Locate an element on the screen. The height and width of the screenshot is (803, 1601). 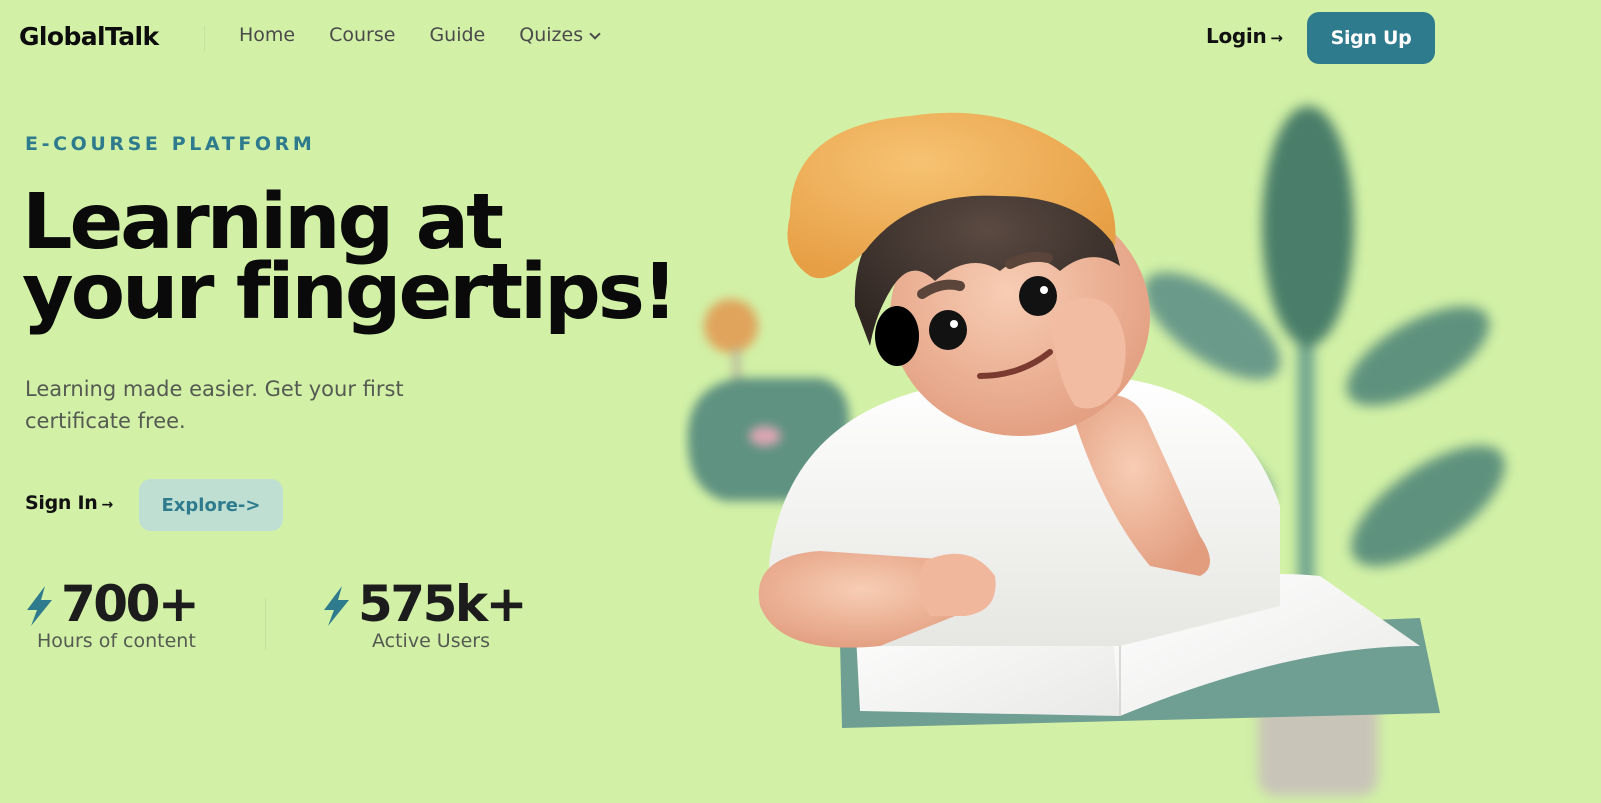
hero-headline-line-2: your fingertips! is located at coordinates (350, 292).